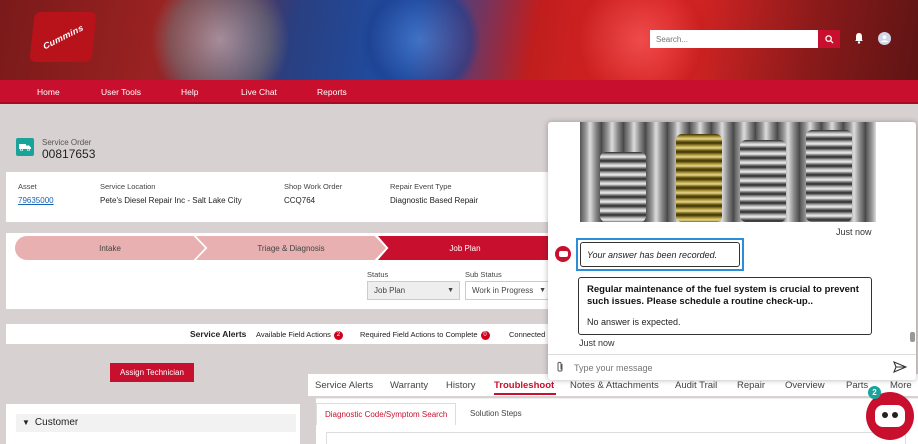 This screenshot has width=918, height=444. I want to click on chat-scrollbar, so click(912, 337).